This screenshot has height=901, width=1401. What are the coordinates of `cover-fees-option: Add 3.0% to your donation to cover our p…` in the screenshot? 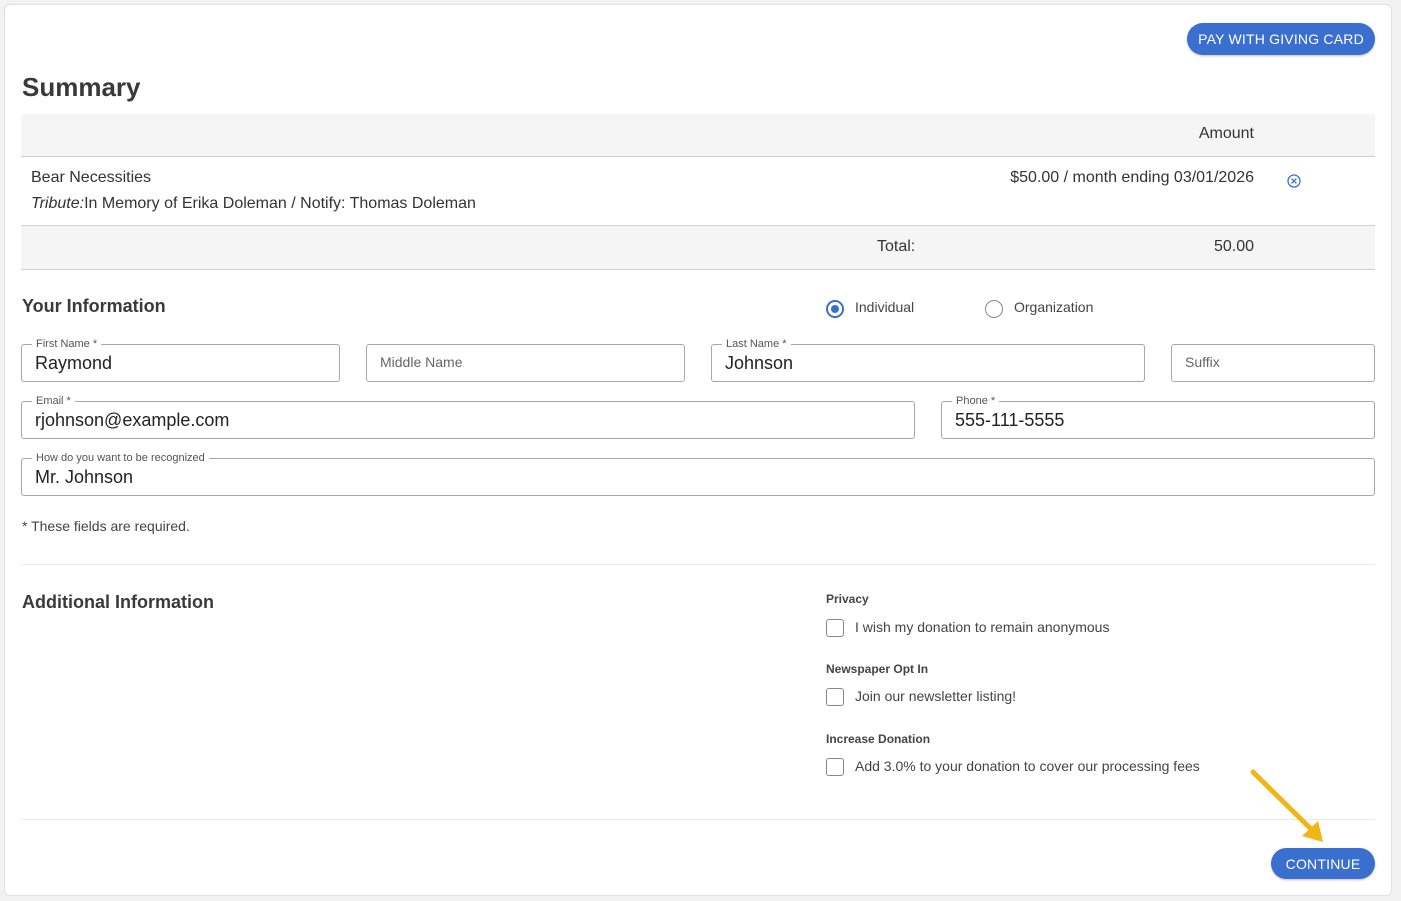 It's located at (1036, 768).